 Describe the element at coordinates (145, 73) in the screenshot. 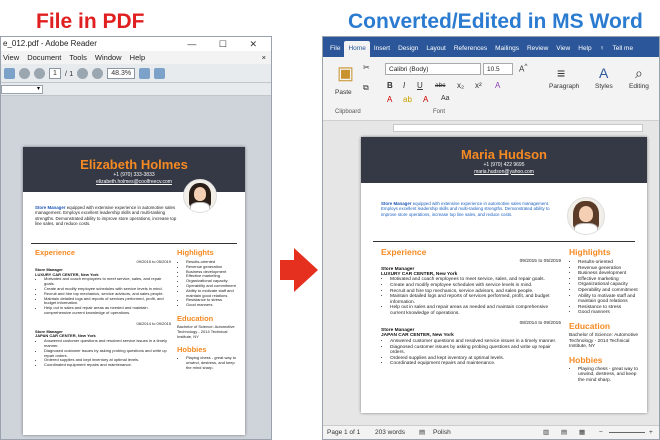

I see `fit-page-icon` at that location.